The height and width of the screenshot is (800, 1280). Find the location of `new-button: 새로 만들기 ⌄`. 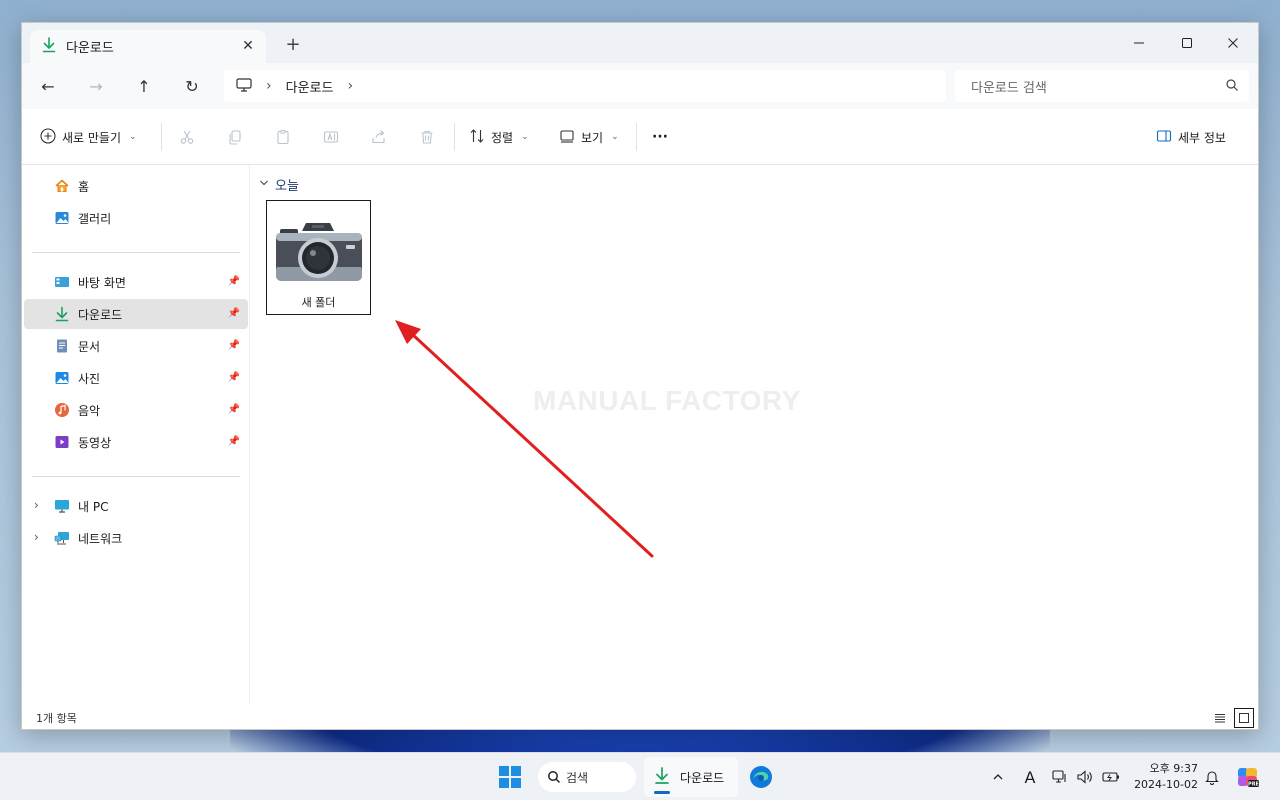

new-button: 새로 만들기 ⌄ is located at coordinates (88, 137).